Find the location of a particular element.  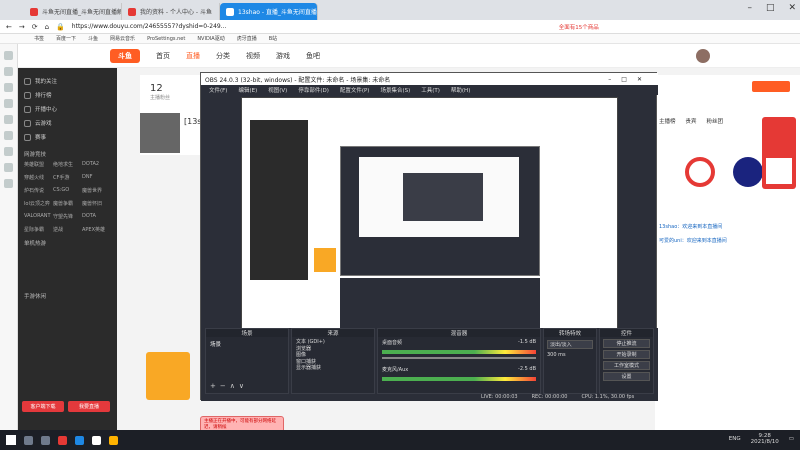

obs-menu-item: 停靠部件(D) is located at coordinates (313, 90).